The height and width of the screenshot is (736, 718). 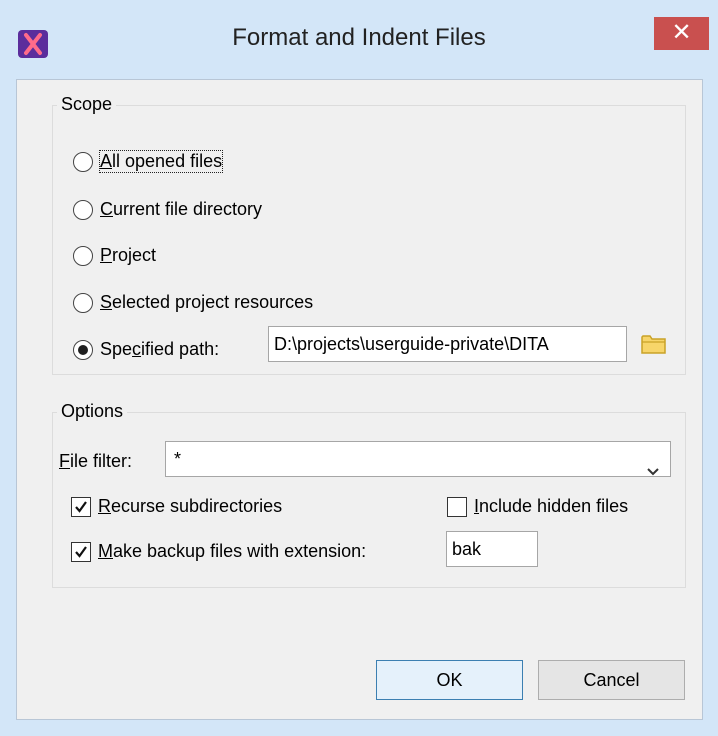 What do you see at coordinates (96, 461) in the screenshot?
I see `file-filter-label: File filter:` at bounding box center [96, 461].